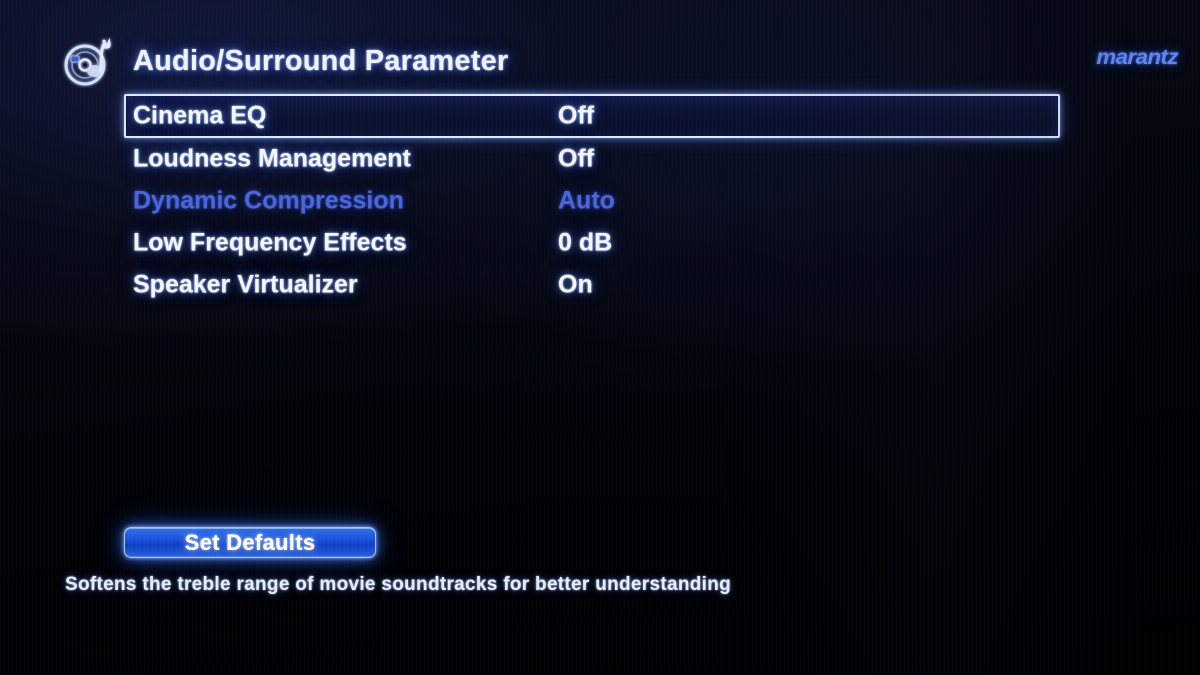  What do you see at coordinates (245, 284) in the screenshot?
I see `parameter-label: Speaker Virtualizer` at bounding box center [245, 284].